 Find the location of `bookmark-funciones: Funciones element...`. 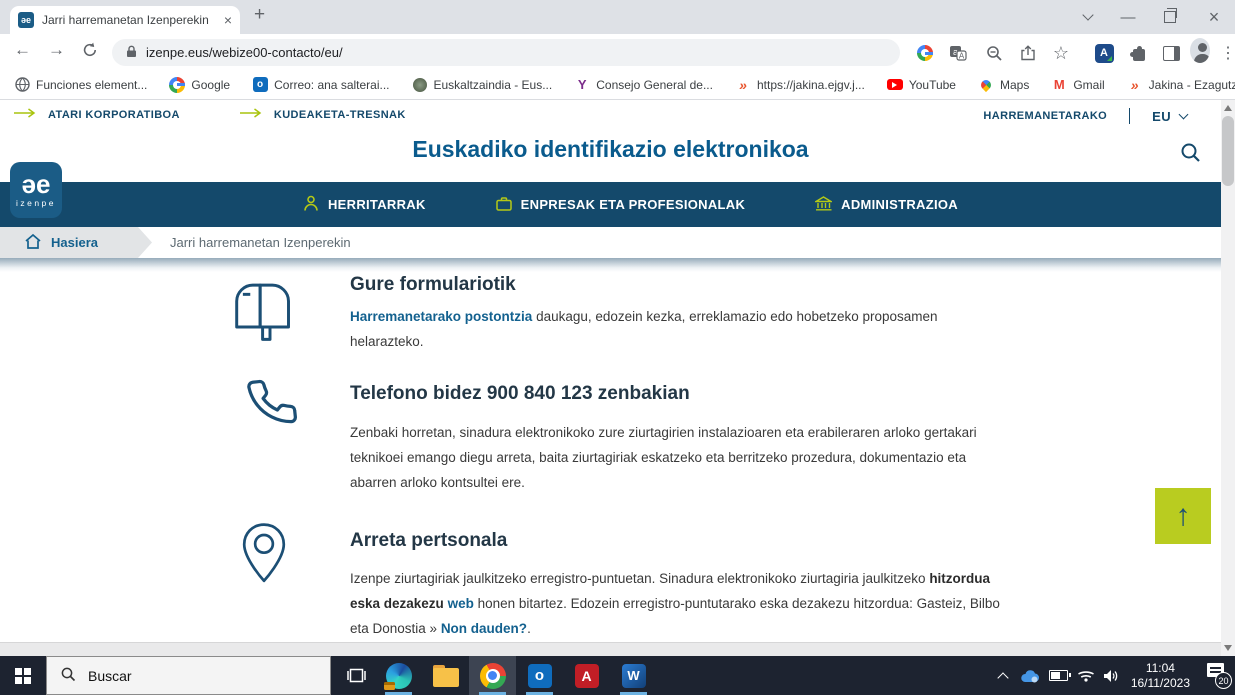

bookmark-funciones: Funciones element... is located at coordinates (80, 85).